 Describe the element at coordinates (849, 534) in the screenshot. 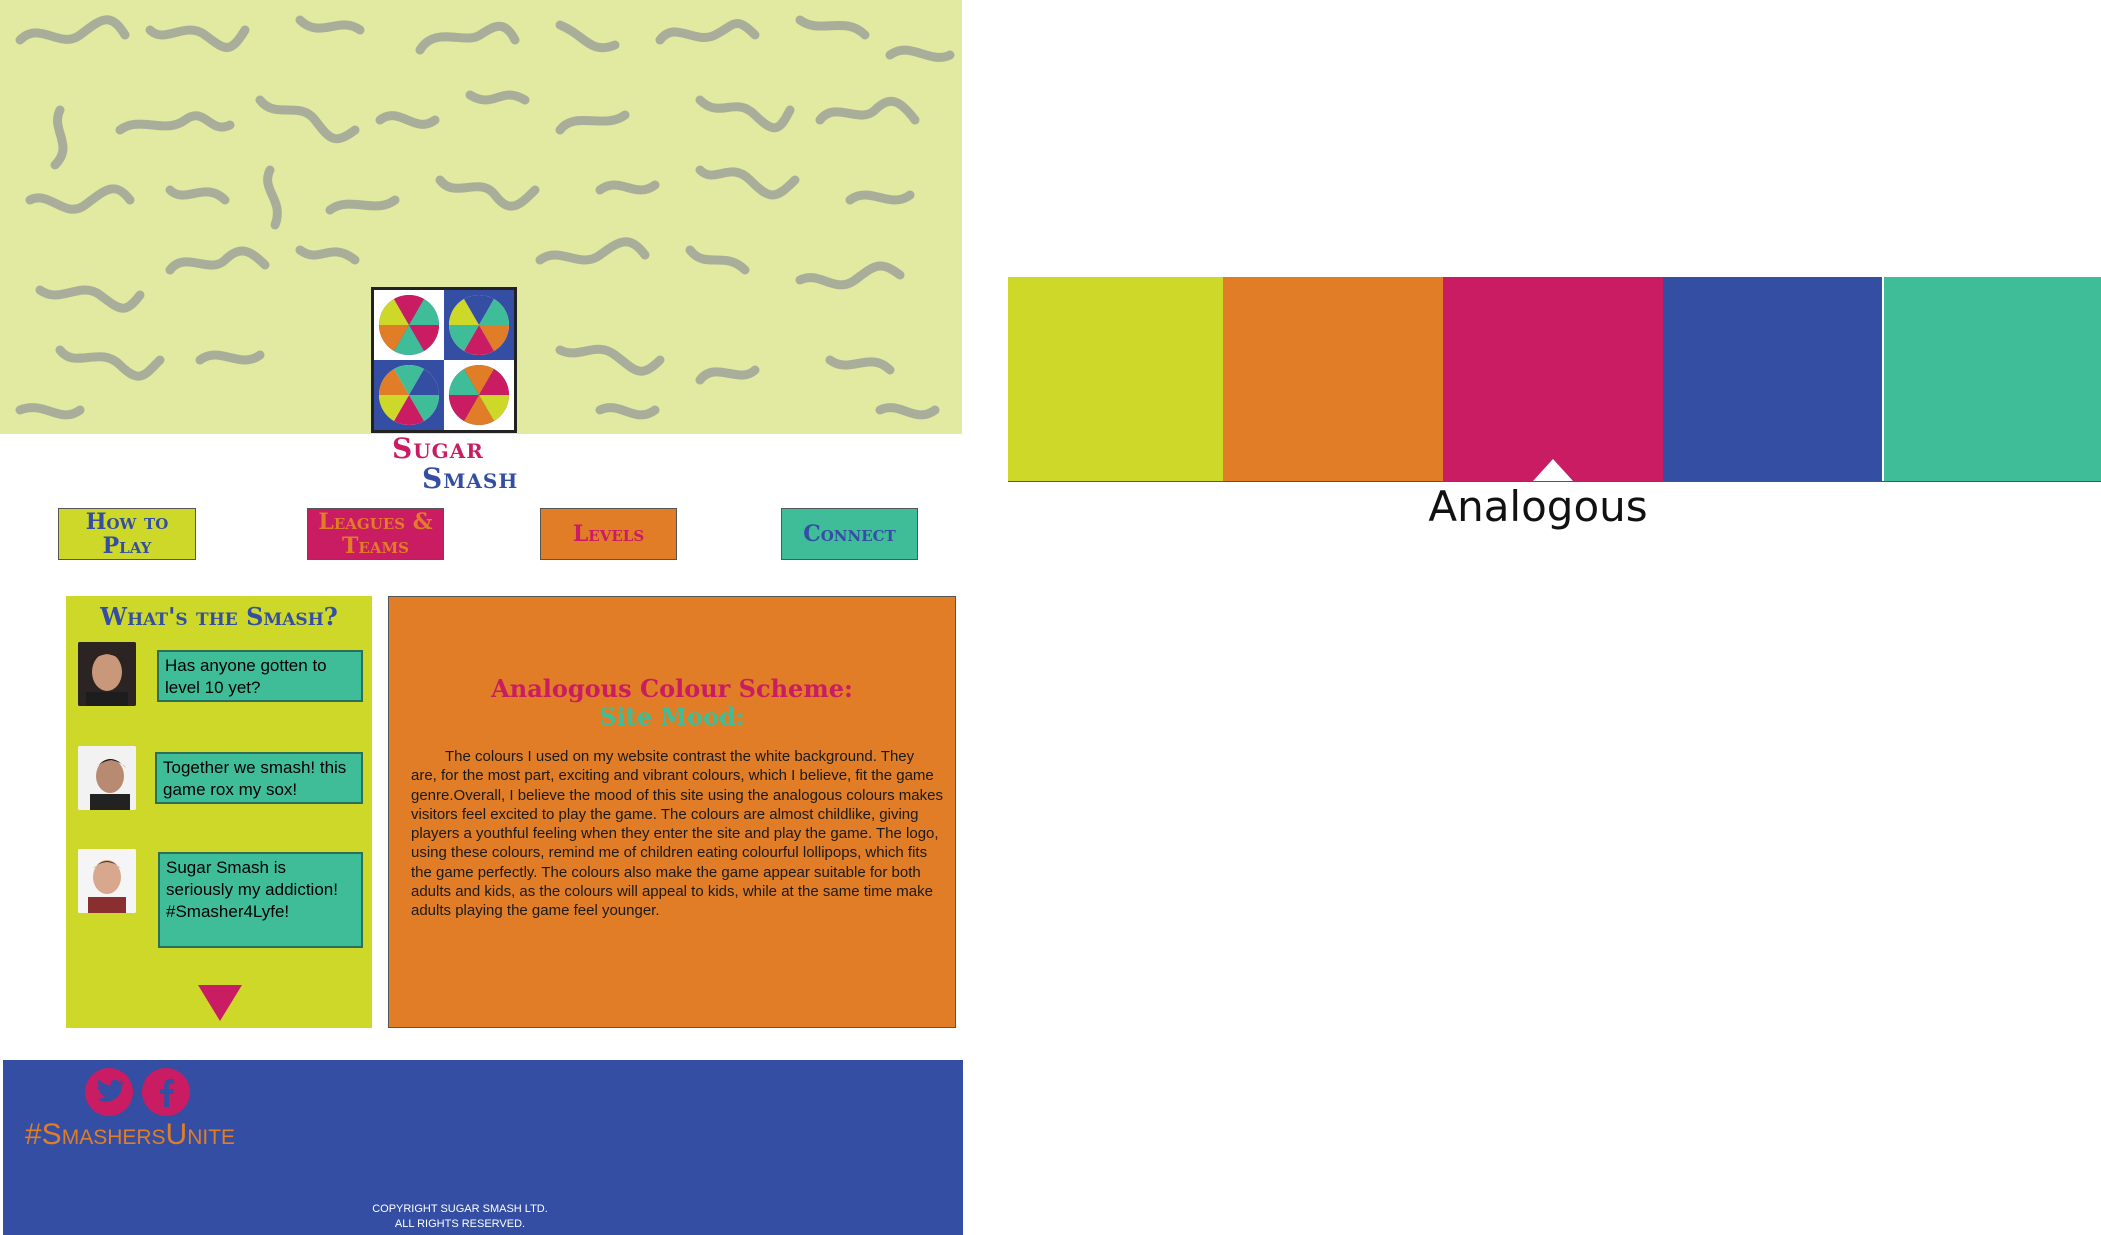

I see `nav-connect: Connect` at that location.